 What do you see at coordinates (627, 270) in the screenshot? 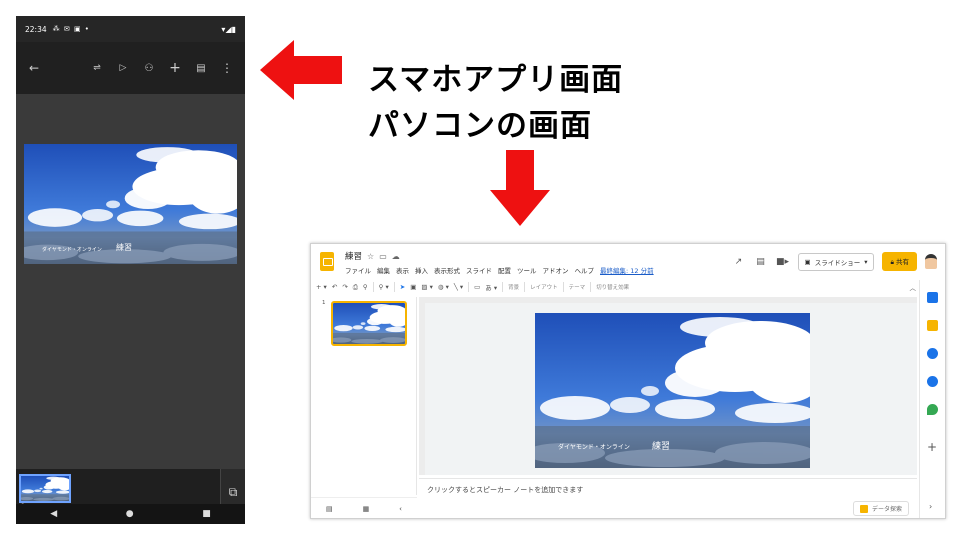
I see `last-edit-link: 最終編集: 12 分前` at bounding box center [627, 270].